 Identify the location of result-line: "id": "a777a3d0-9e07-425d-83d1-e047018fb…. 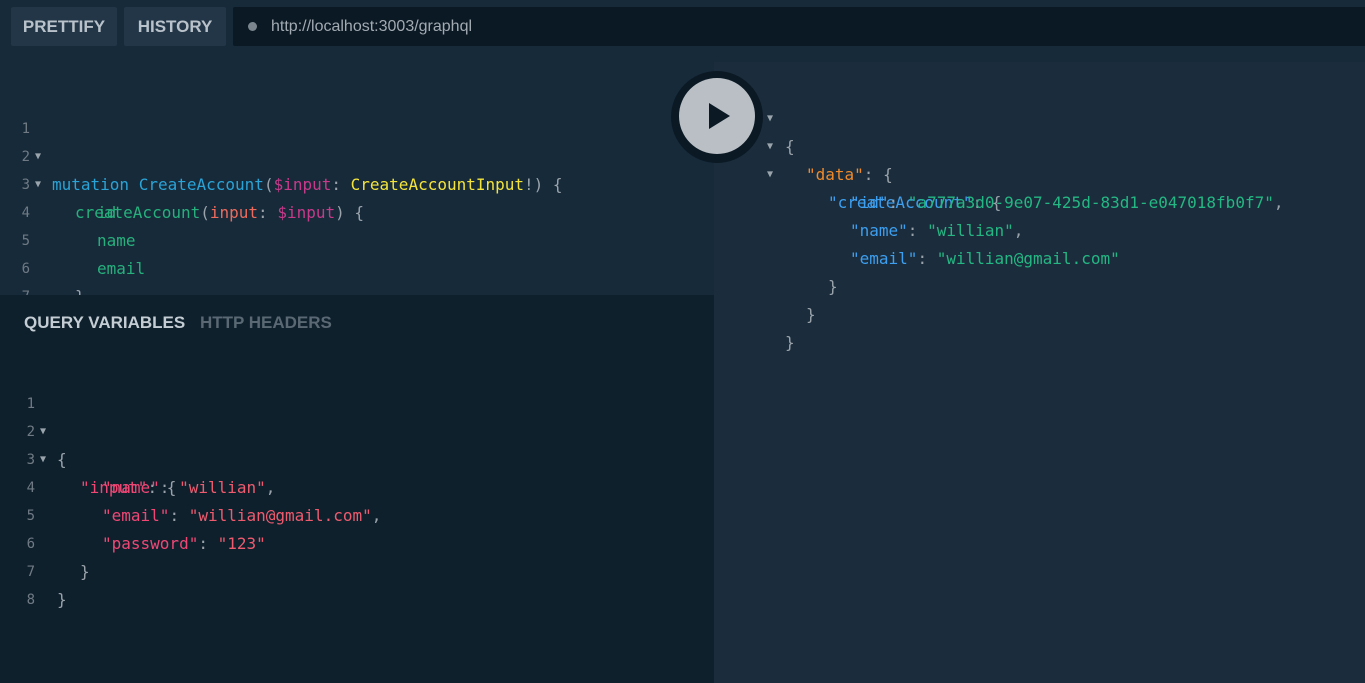
(1067, 202).